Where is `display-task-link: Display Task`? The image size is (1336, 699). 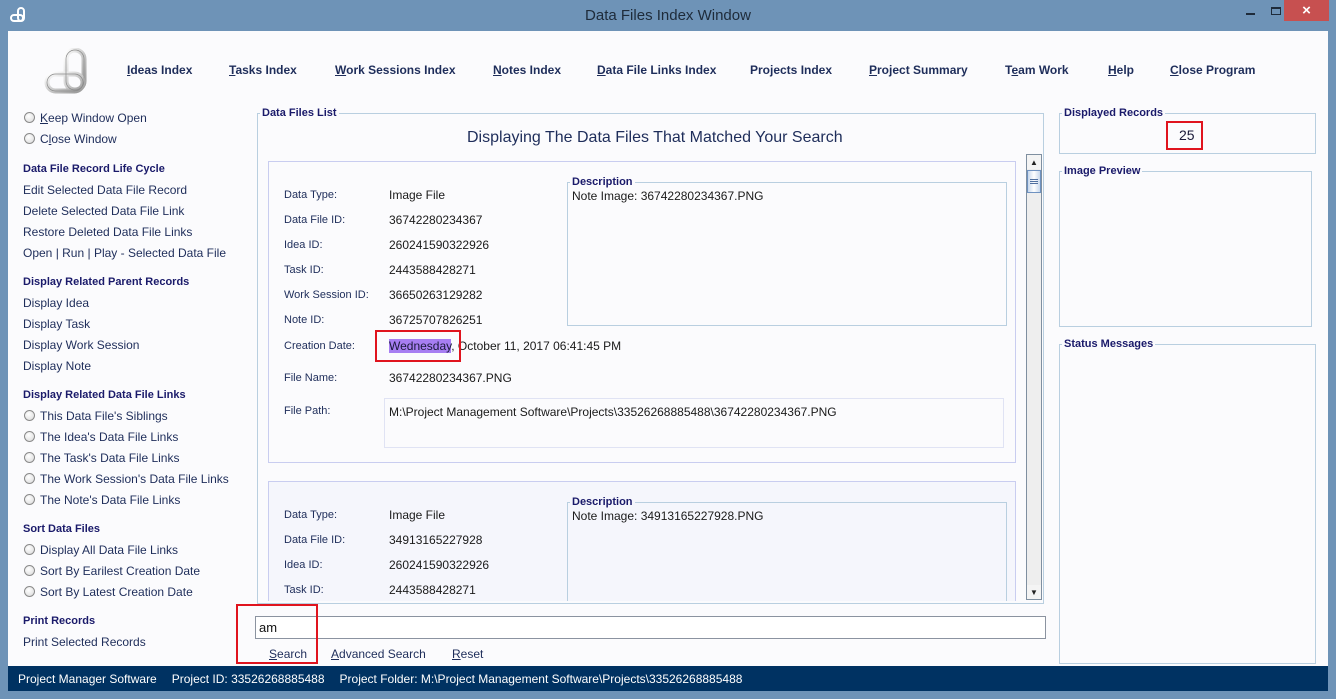
display-task-link: Display Task is located at coordinates (56, 324).